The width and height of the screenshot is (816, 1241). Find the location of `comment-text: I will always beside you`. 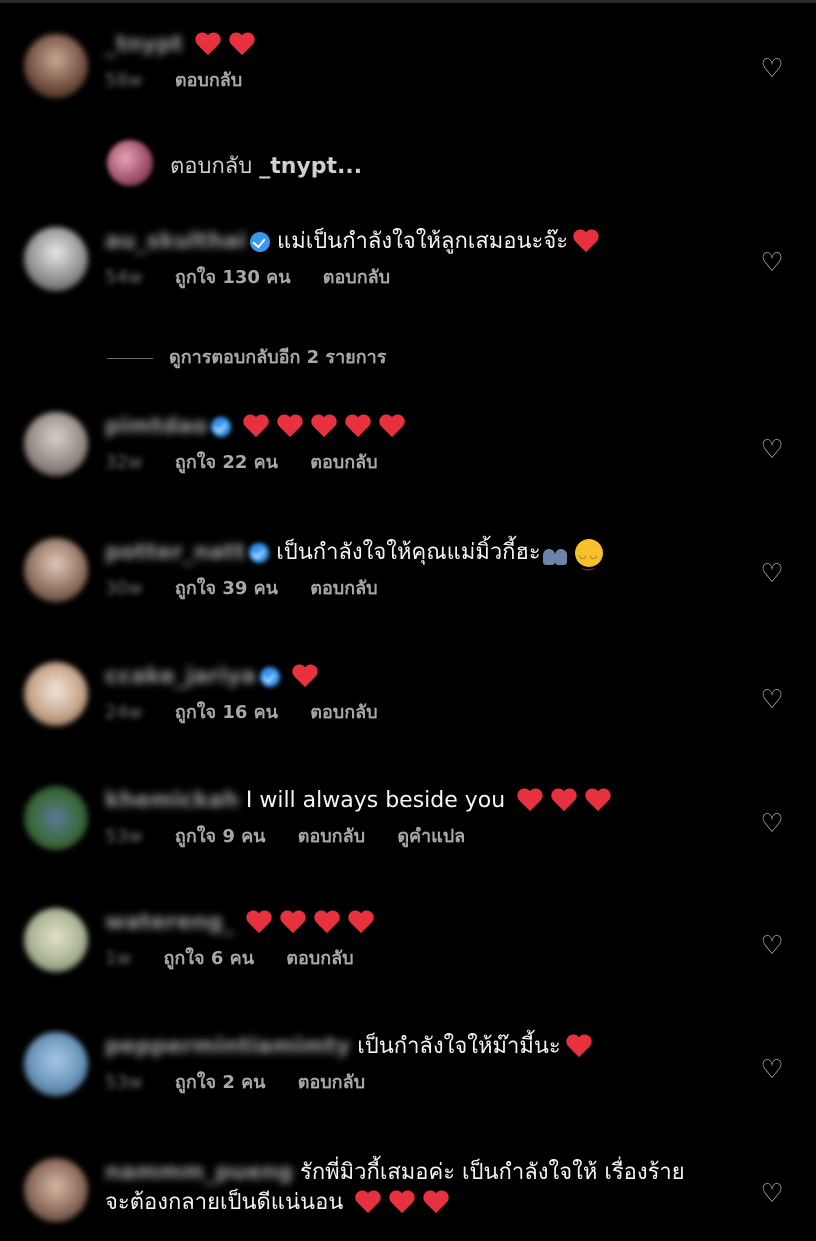

comment-text: I will always beside you is located at coordinates (375, 800).